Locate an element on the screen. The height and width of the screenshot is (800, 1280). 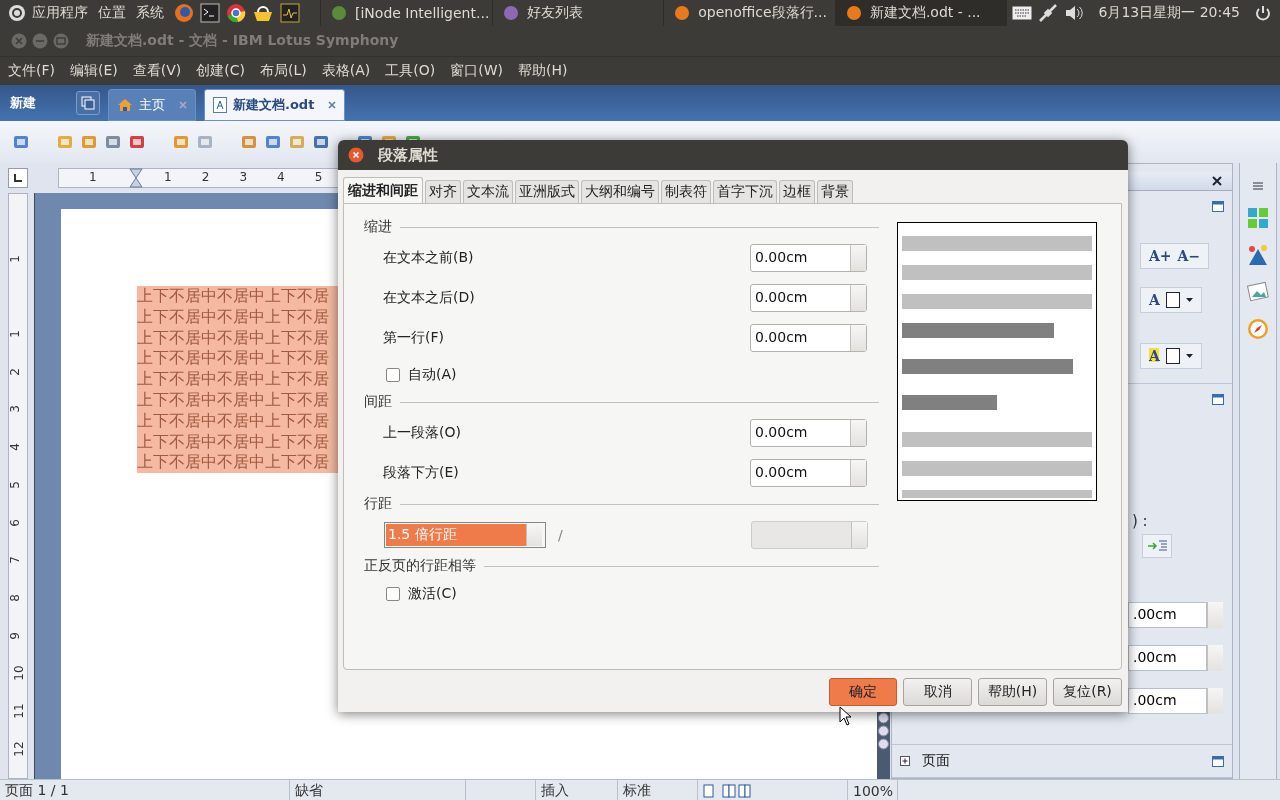
dialog-tab: 首字下沉 is located at coordinates (745, 191).